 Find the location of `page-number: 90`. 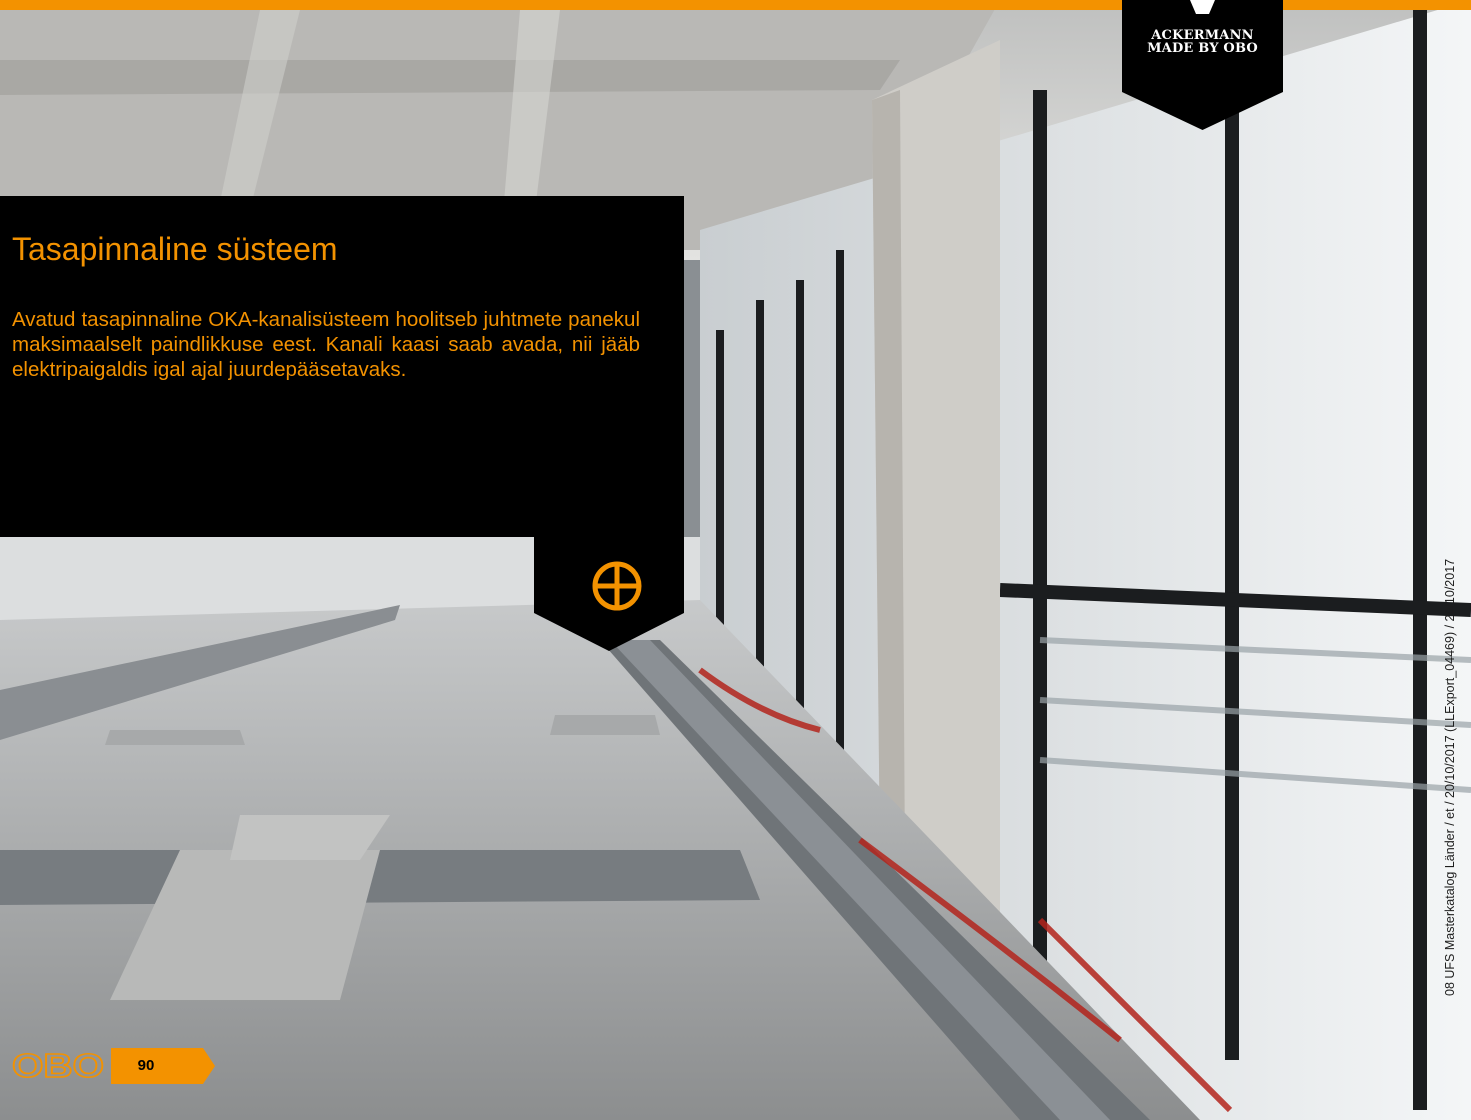

page-number: 90 is located at coordinates (146, 1065).